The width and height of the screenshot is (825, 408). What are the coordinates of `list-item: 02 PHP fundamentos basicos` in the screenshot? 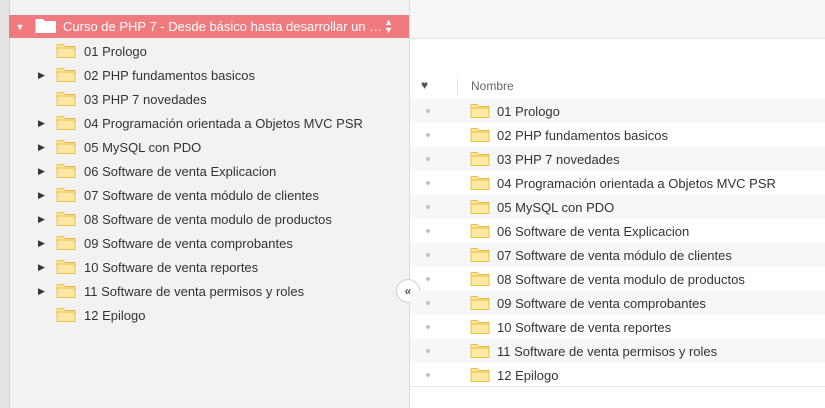 It's located at (617, 135).